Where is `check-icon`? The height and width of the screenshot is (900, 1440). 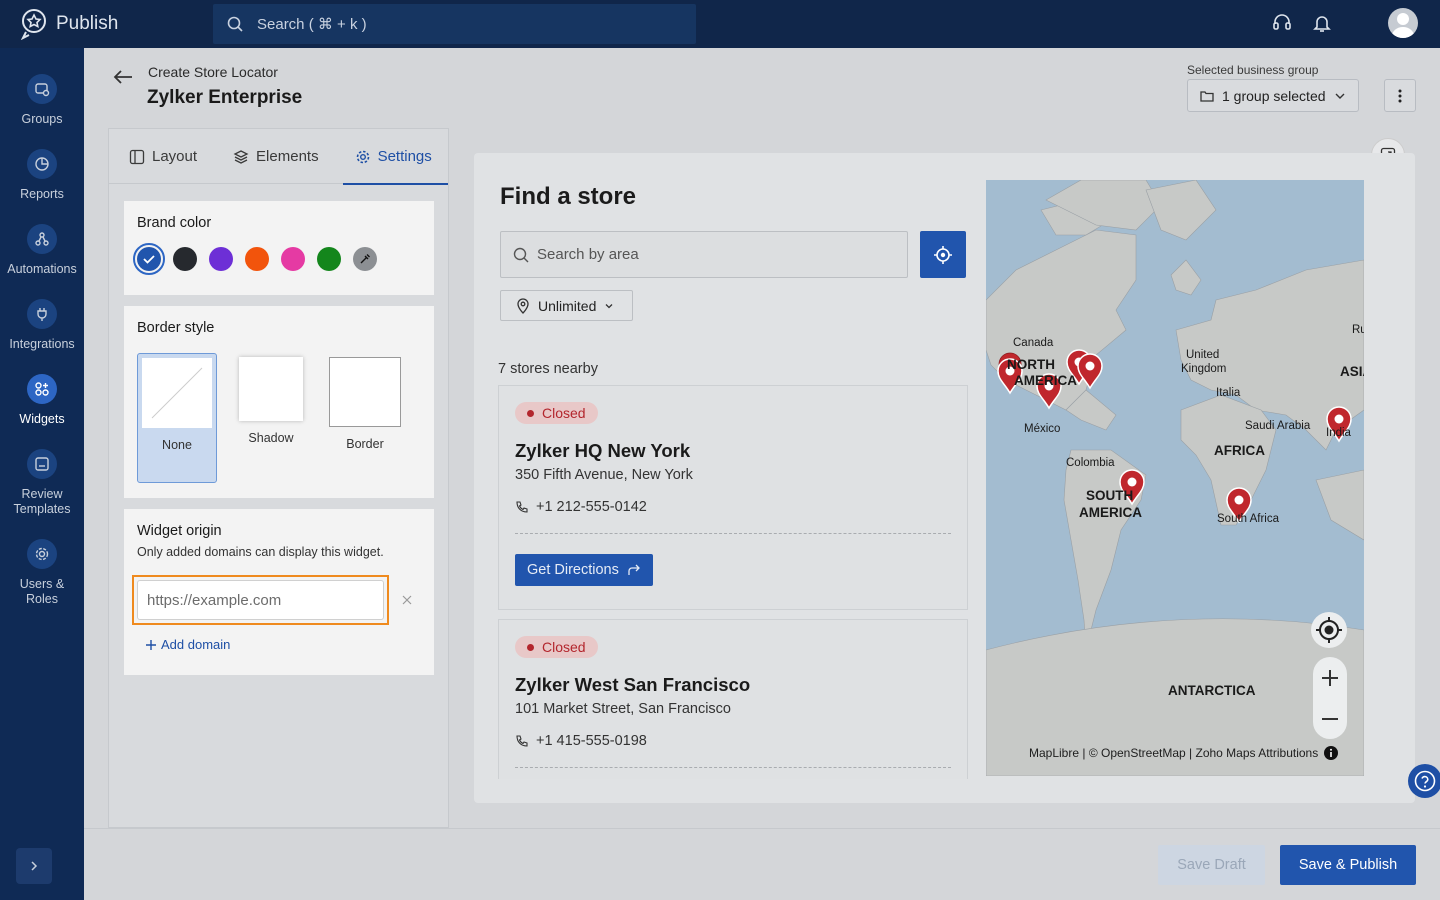
check-icon is located at coordinates (149, 259).